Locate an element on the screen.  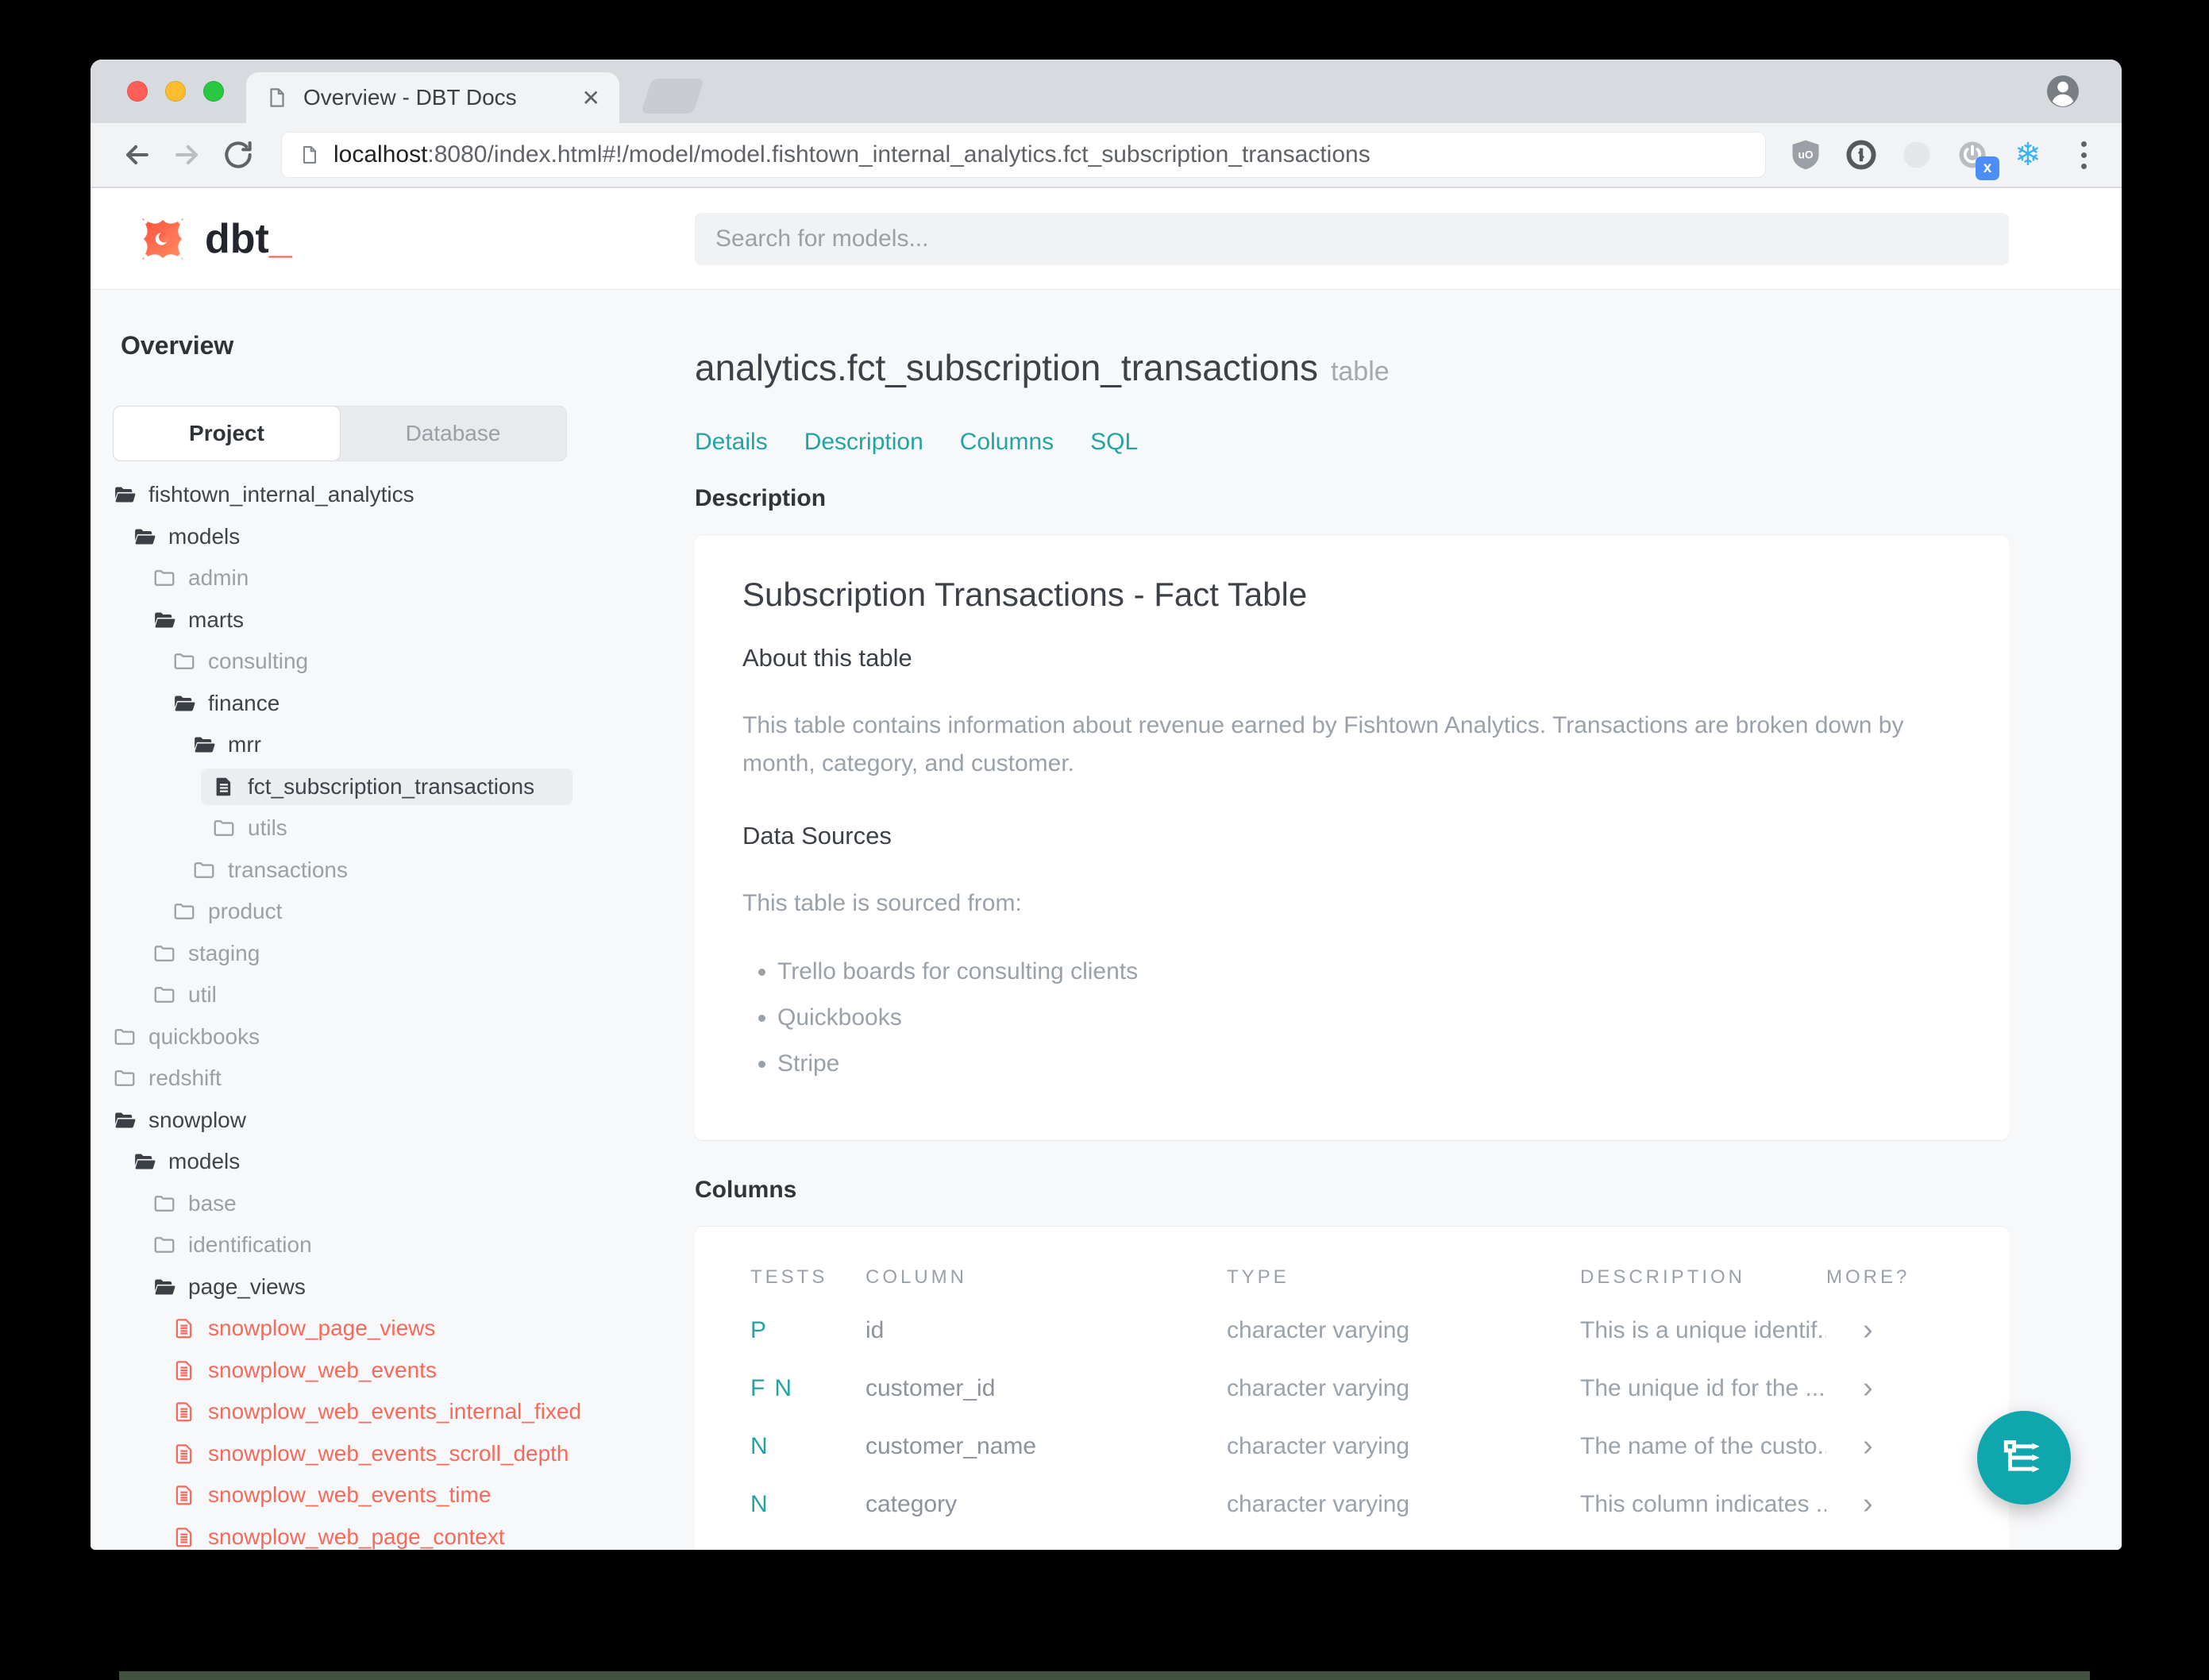
tree-item-label: consulting is located at coordinates (258, 661).